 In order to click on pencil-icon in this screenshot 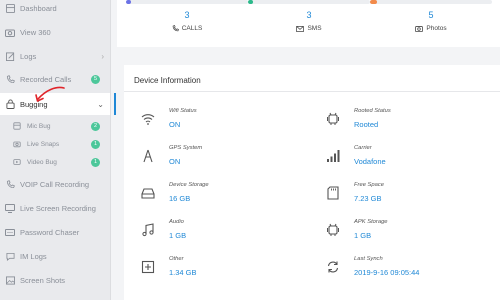, I will do `click(10, 56)`.